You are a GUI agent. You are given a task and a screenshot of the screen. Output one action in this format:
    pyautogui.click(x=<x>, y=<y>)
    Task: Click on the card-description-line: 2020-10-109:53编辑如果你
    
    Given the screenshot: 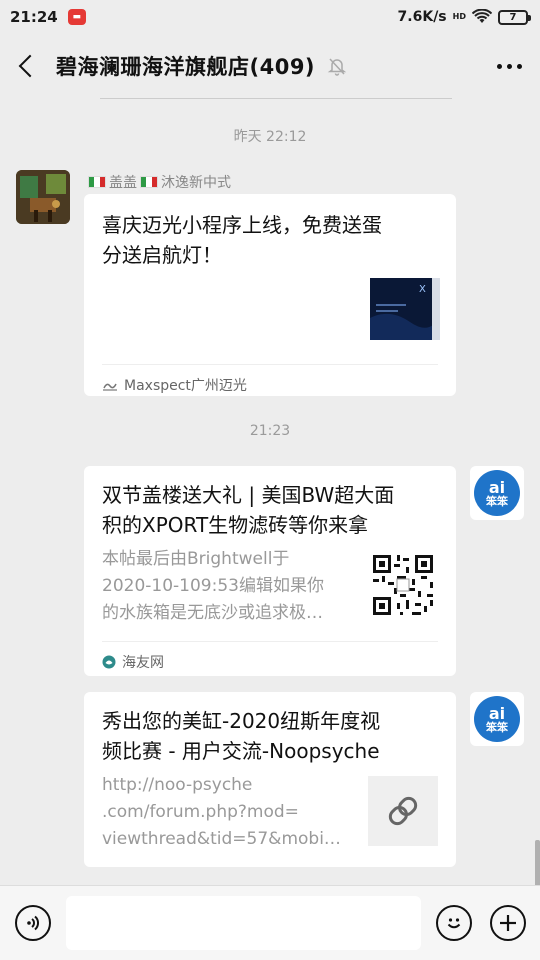 What is the action you would take?
    pyautogui.click(x=213, y=586)
    